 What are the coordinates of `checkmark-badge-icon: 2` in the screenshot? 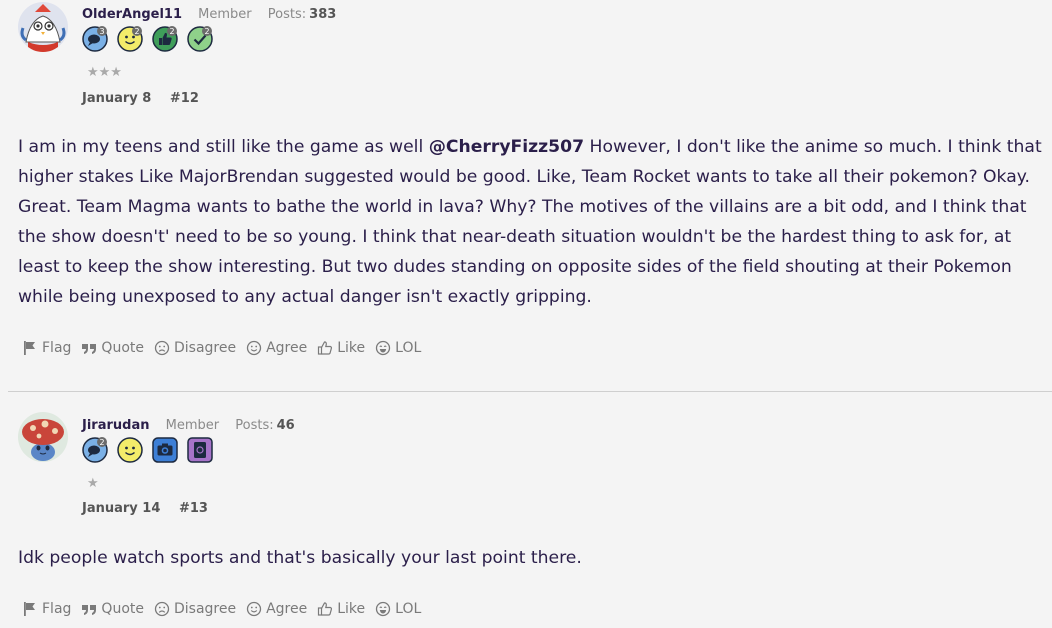 It's located at (200, 39).